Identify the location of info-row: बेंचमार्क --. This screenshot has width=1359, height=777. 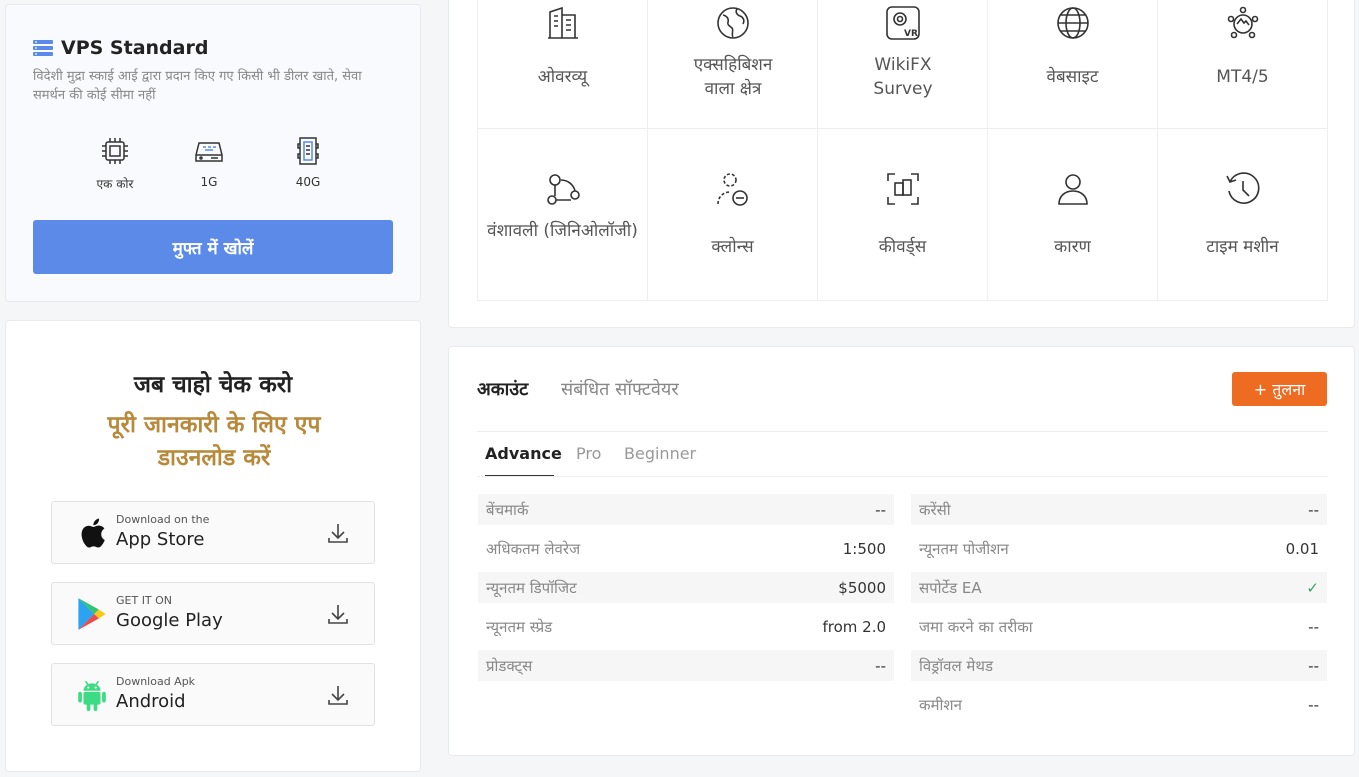
(686, 509).